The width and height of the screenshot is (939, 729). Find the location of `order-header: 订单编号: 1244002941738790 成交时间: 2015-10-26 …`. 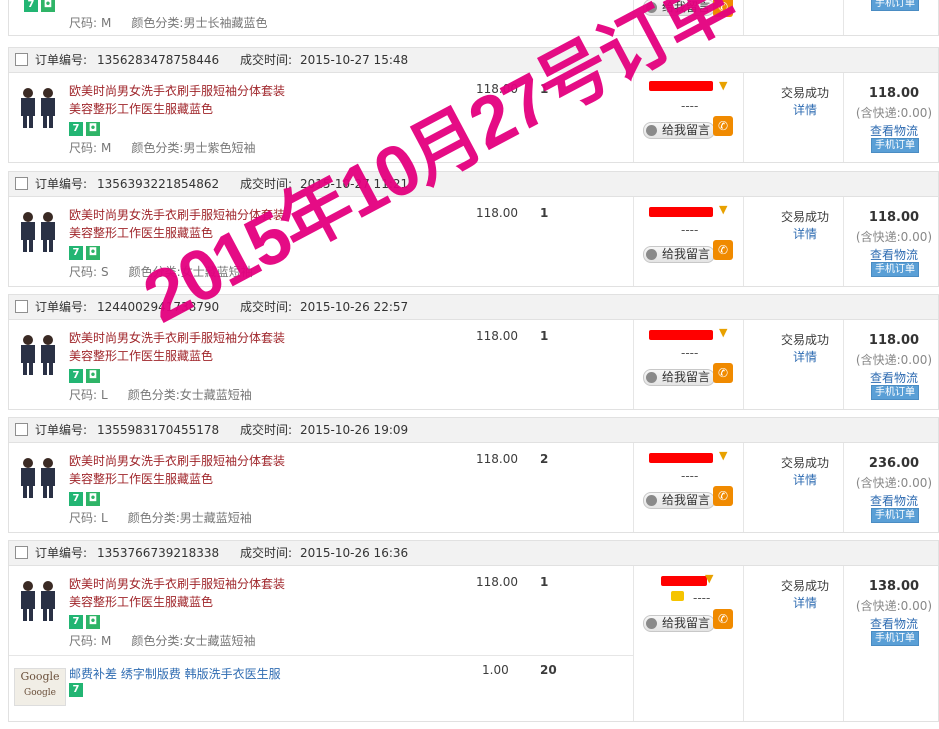

order-header: 订单编号: 1244002941738790 成交时间: 2015-10-26 … is located at coordinates (473, 307).